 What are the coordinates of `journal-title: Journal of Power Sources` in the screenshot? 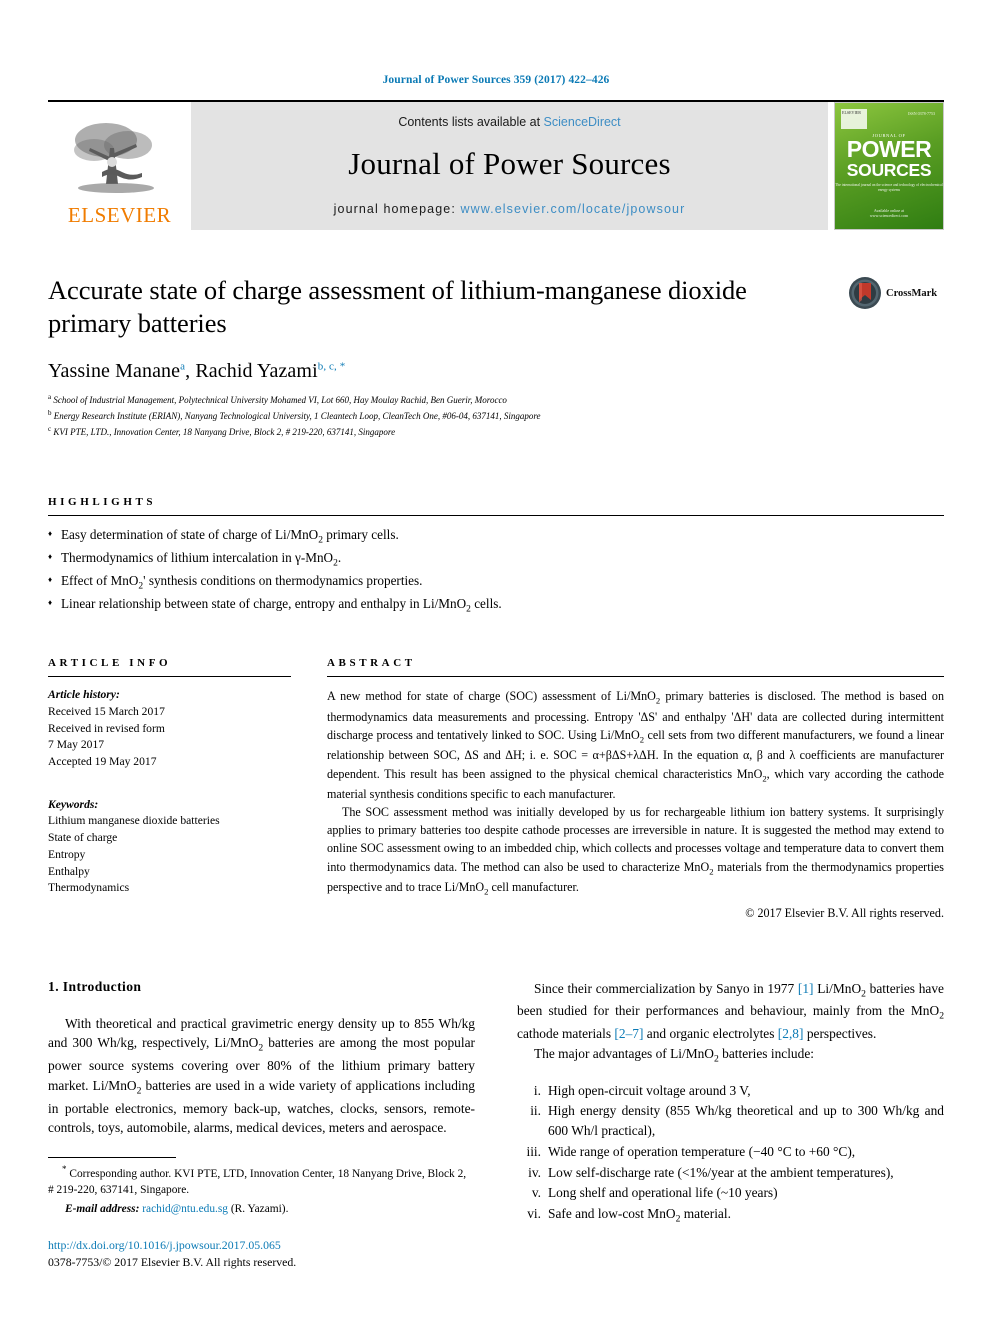 It's located at (509, 163).